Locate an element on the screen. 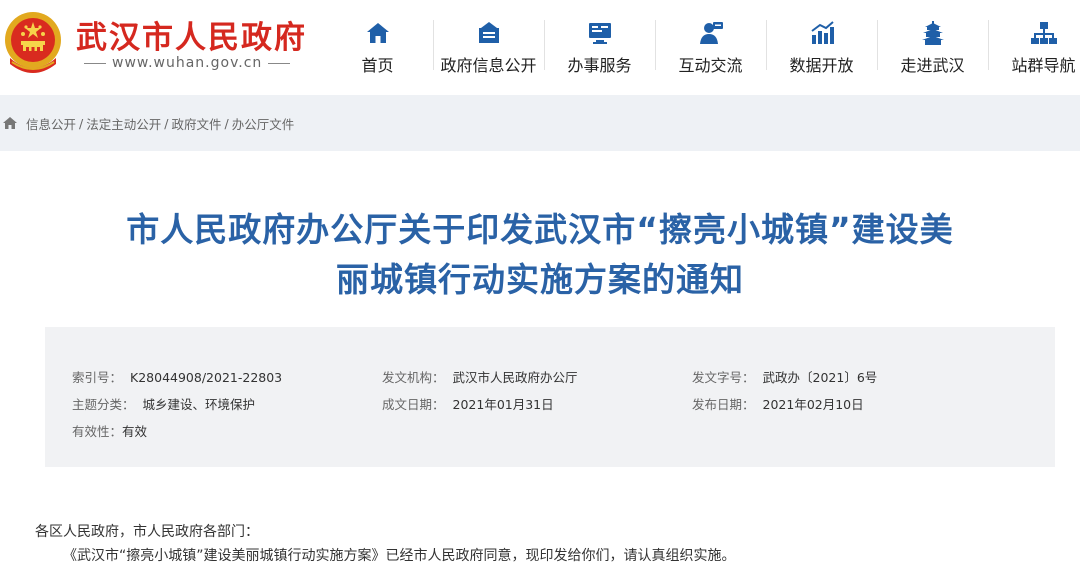  nav-item-info-open: 政府信息公开 is located at coordinates (488, 44).